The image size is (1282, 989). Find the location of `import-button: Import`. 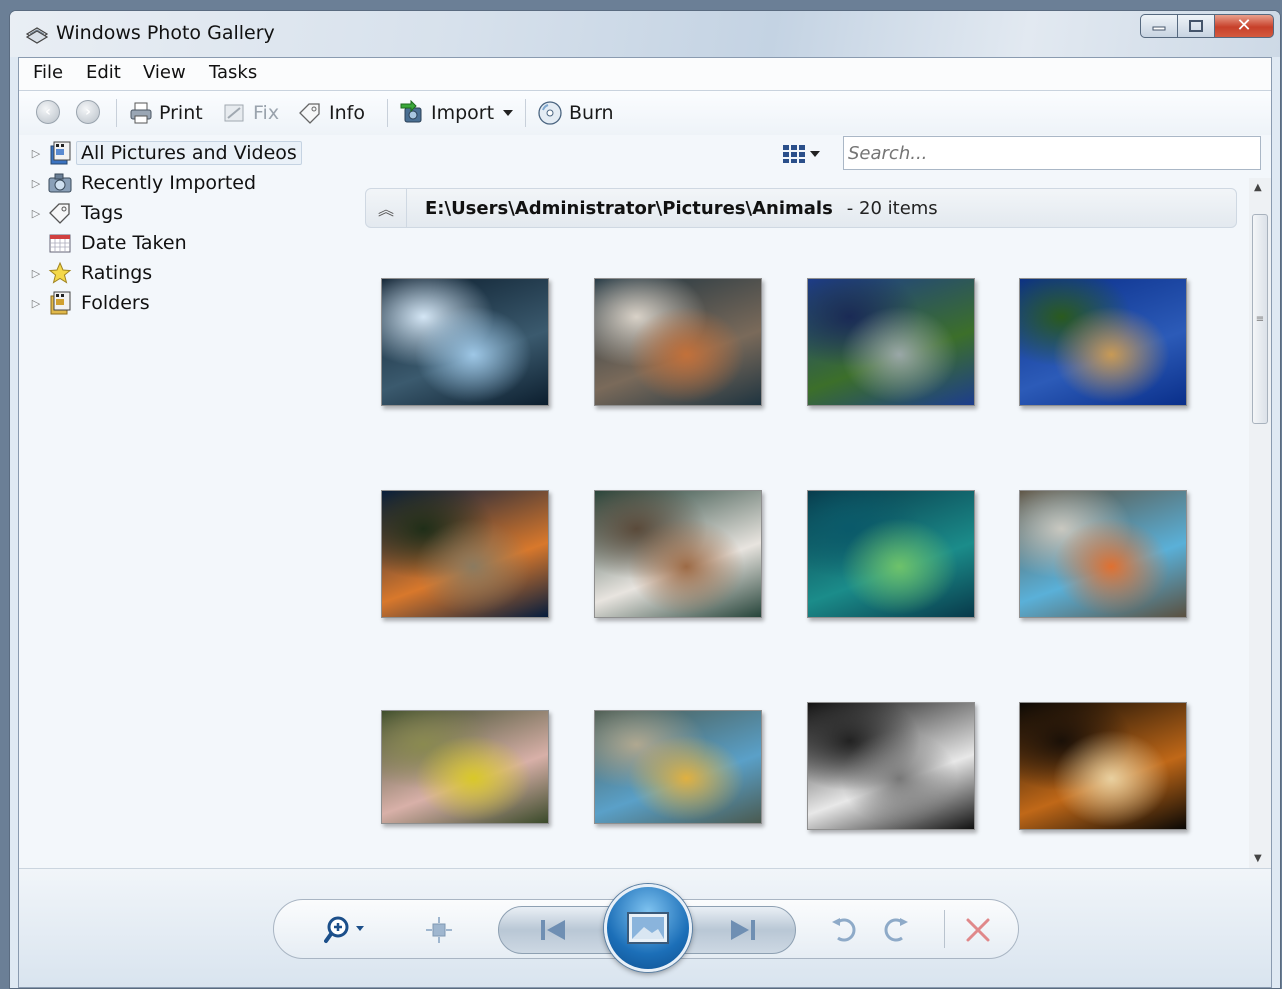

import-button: Import is located at coordinates (456, 113).